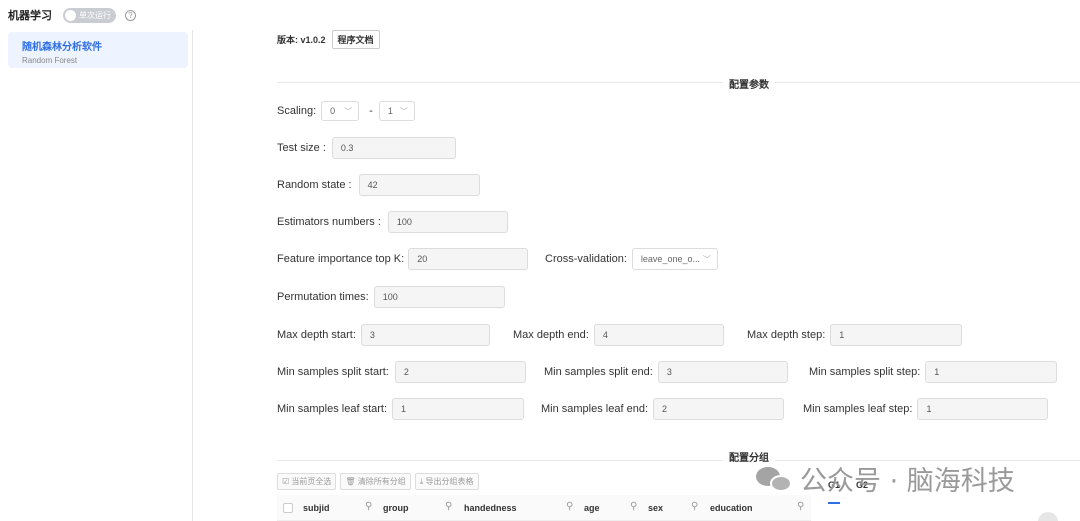 Image resolution: width=1080 pixels, height=521 pixels. What do you see at coordinates (460, 372) in the screenshot?
I see `min-split-start-input: 2` at bounding box center [460, 372].